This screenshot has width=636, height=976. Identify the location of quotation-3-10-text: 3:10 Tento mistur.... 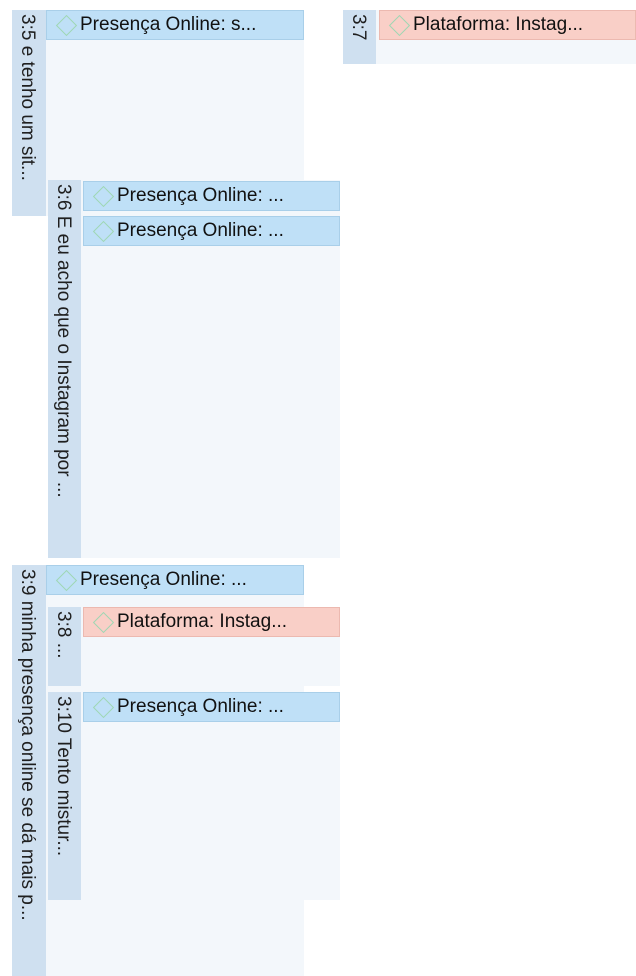
(63, 776).